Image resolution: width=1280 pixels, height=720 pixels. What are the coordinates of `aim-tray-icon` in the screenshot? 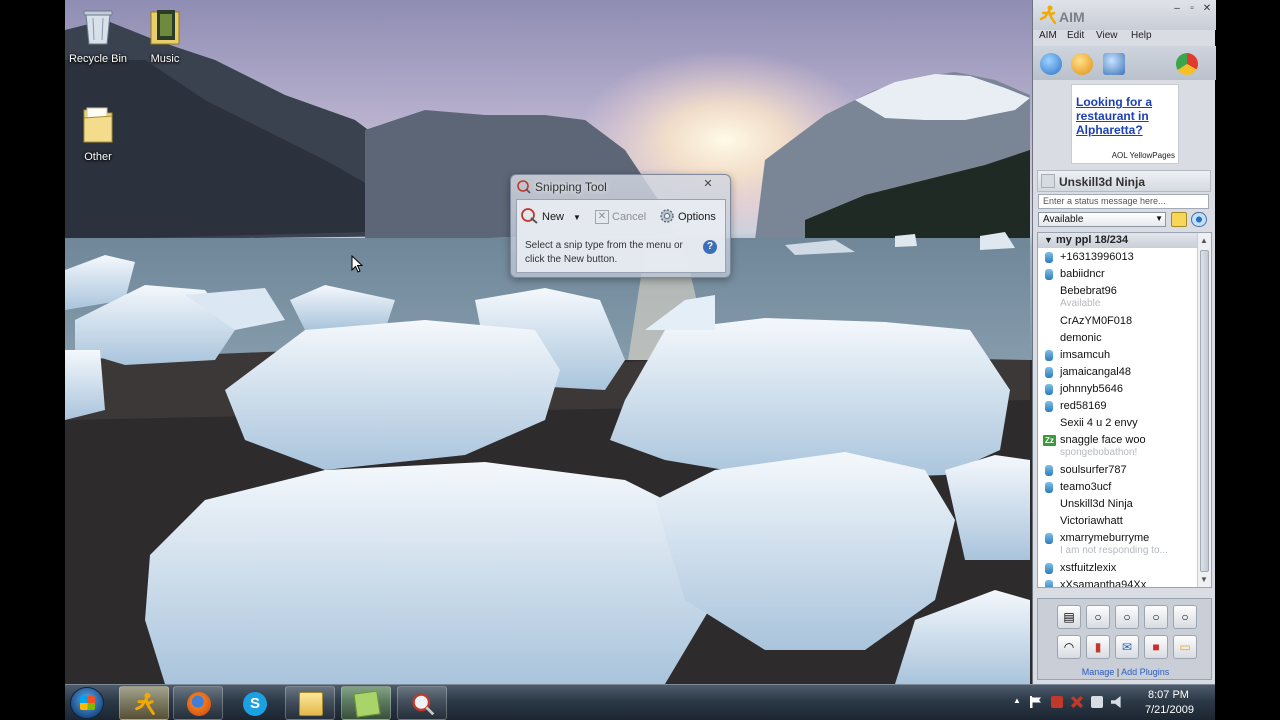 It's located at (1057, 702).